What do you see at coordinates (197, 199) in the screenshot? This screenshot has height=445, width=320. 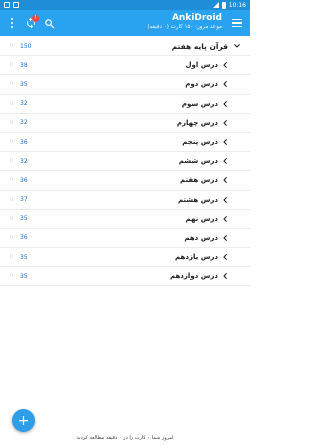 I see `deck-name: درس هشتم` at bounding box center [197, 199].